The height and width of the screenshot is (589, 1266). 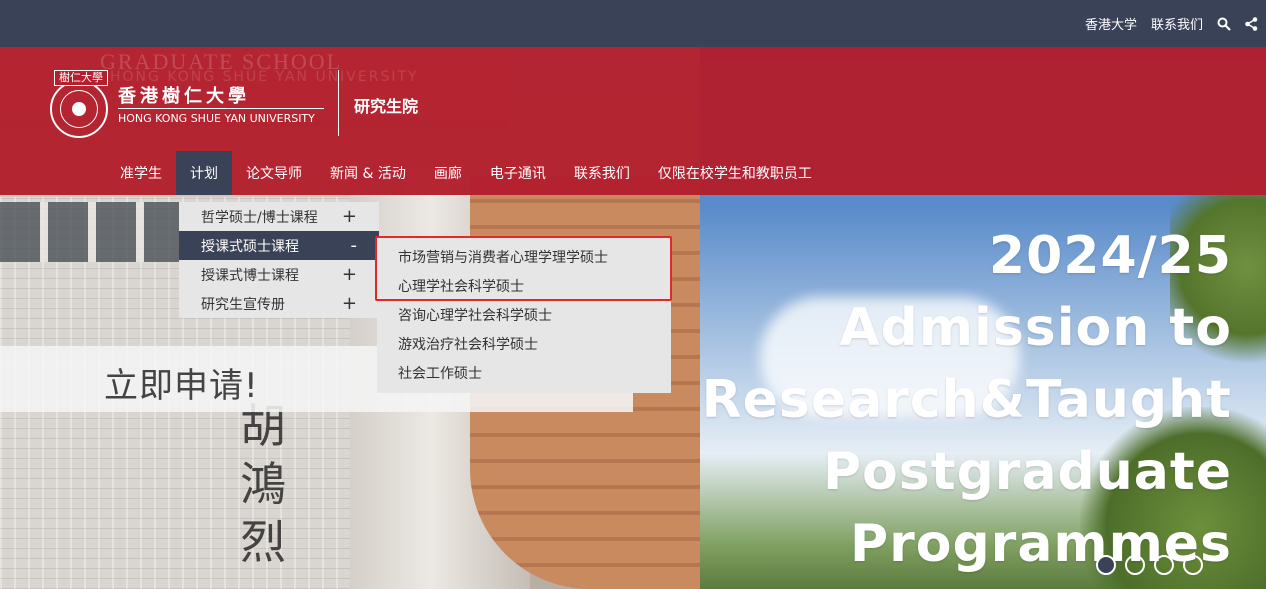 I want to click on nav-item-supervisors: 论文导师, so click(x=274, y=173).